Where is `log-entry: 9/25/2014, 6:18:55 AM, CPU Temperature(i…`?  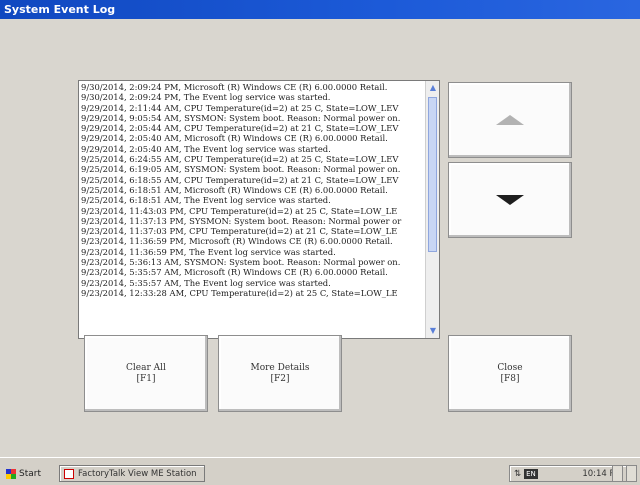 log-entry: 9/25/2014, 6:18:55 AM, CPU Temperature(i… is located at coordinates (252, 180).